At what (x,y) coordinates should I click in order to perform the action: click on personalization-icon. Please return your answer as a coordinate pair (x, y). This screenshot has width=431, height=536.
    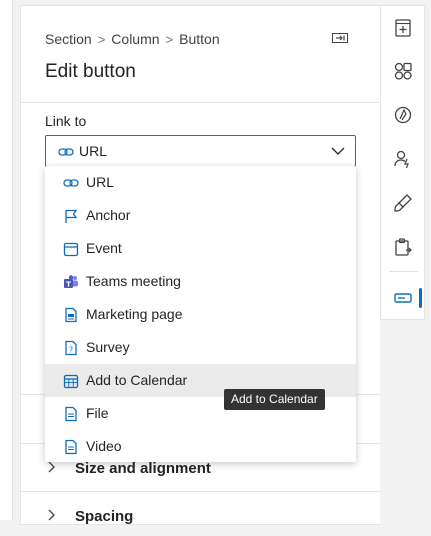
    Looking at the image, I should click on (403, 159).